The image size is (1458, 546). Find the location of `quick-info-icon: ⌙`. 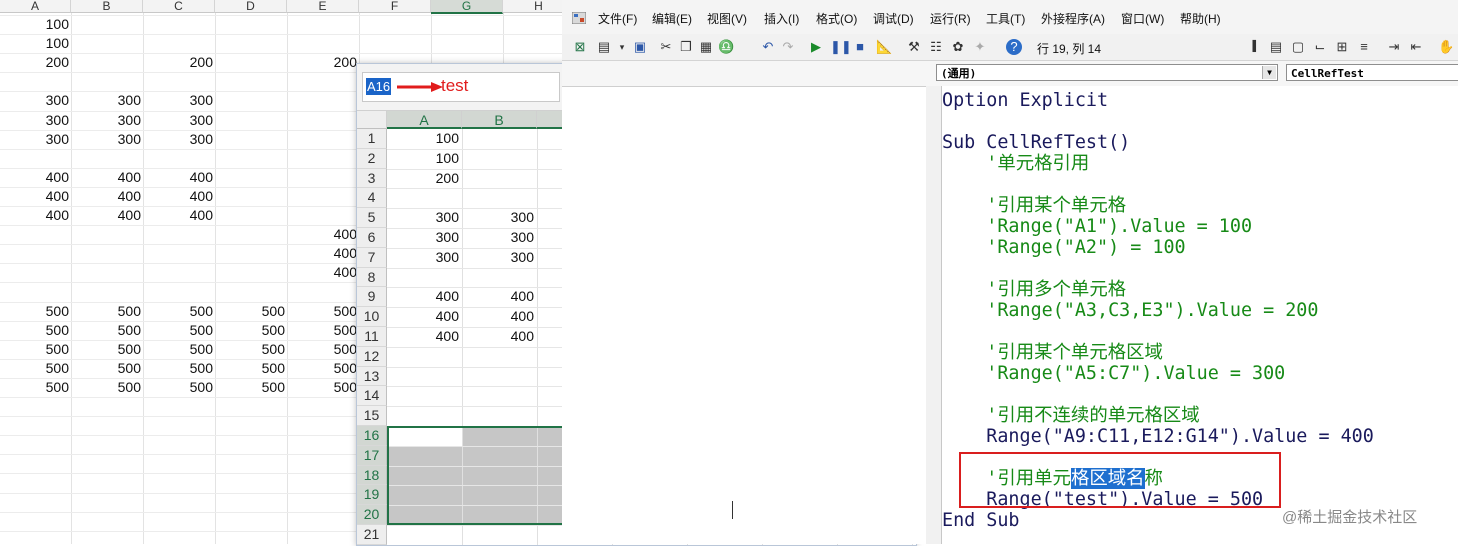

quick-info-icon: ⌙ is located at coordinates (1320, 47).